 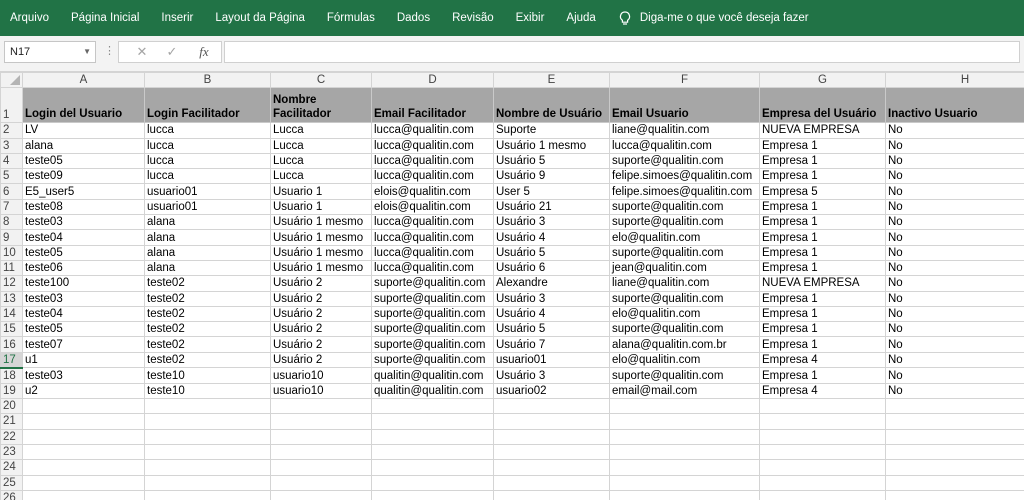 What do you see at coordinates (11, 105) in the screenshot?
I see `row-header: 1` at bounding box center [11, 105].